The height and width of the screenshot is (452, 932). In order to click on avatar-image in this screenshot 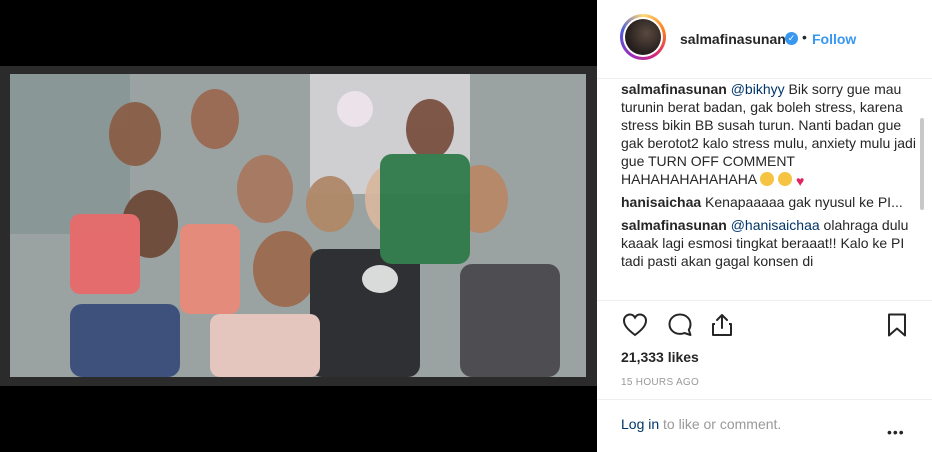, I will do `click(643, 37)`.